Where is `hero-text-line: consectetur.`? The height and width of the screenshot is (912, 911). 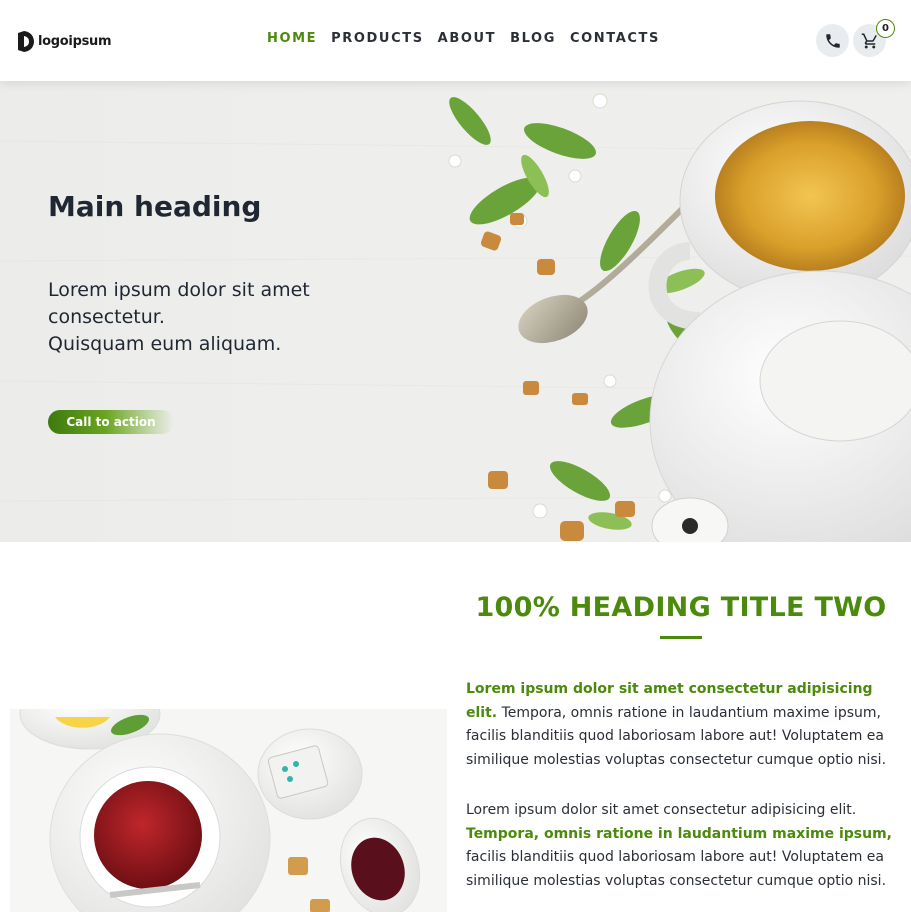 hero-text-line: consectetur. is located at coordinates (106, 317).